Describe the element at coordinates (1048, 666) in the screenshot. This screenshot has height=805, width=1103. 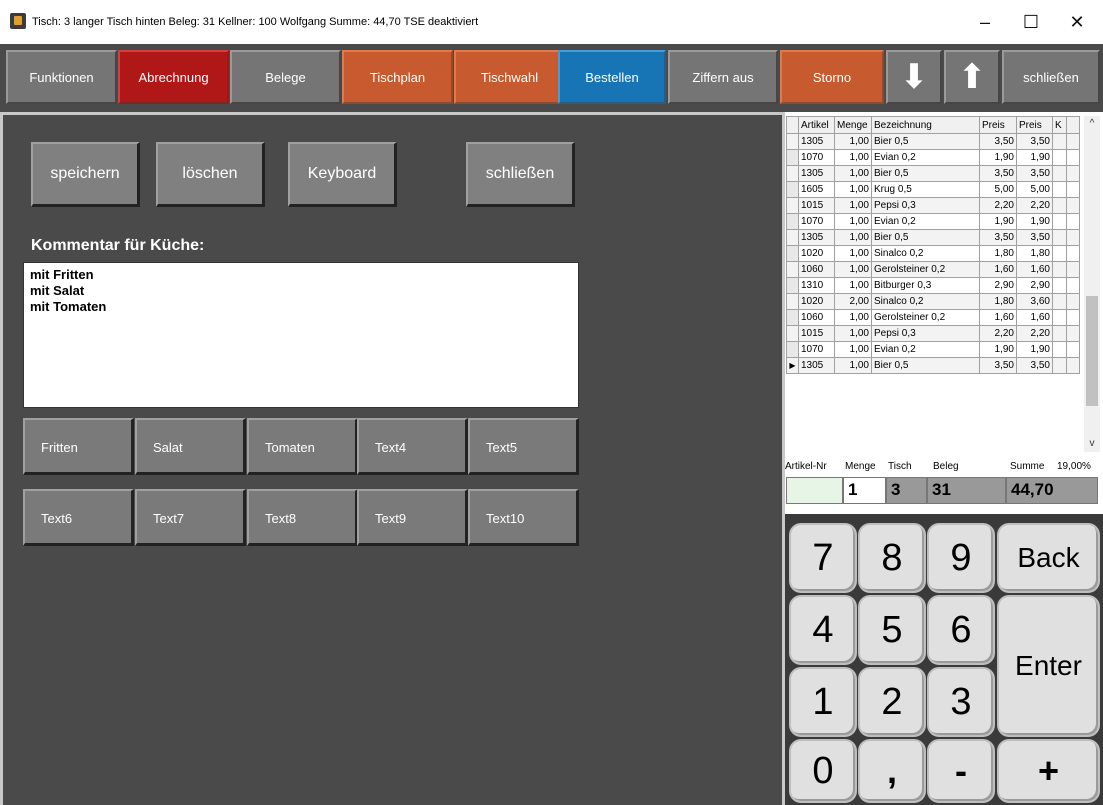
I see `enter-key: Enter` at that location.